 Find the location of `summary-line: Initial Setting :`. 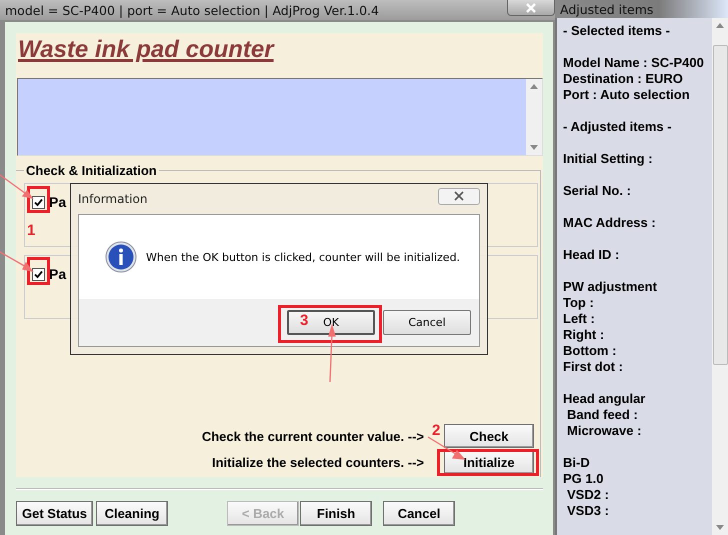

summary-line: Initial Setting : is located at coordinates (608, 159).